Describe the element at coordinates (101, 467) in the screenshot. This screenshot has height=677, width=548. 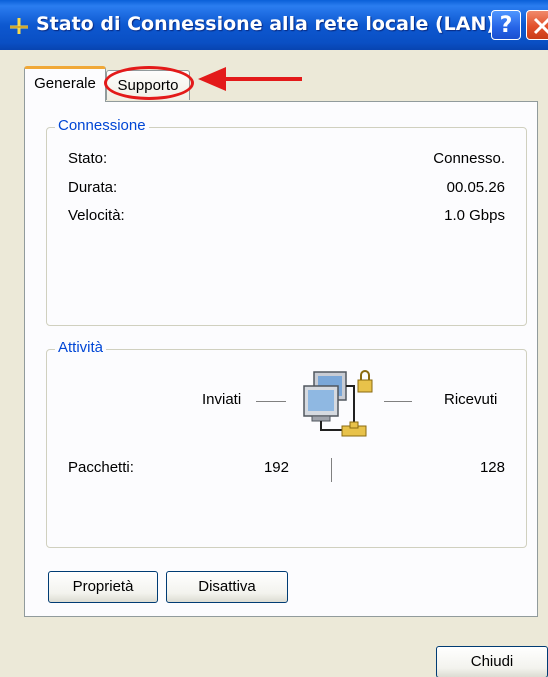
I see `packets-label: Pacchetti:` at that location.